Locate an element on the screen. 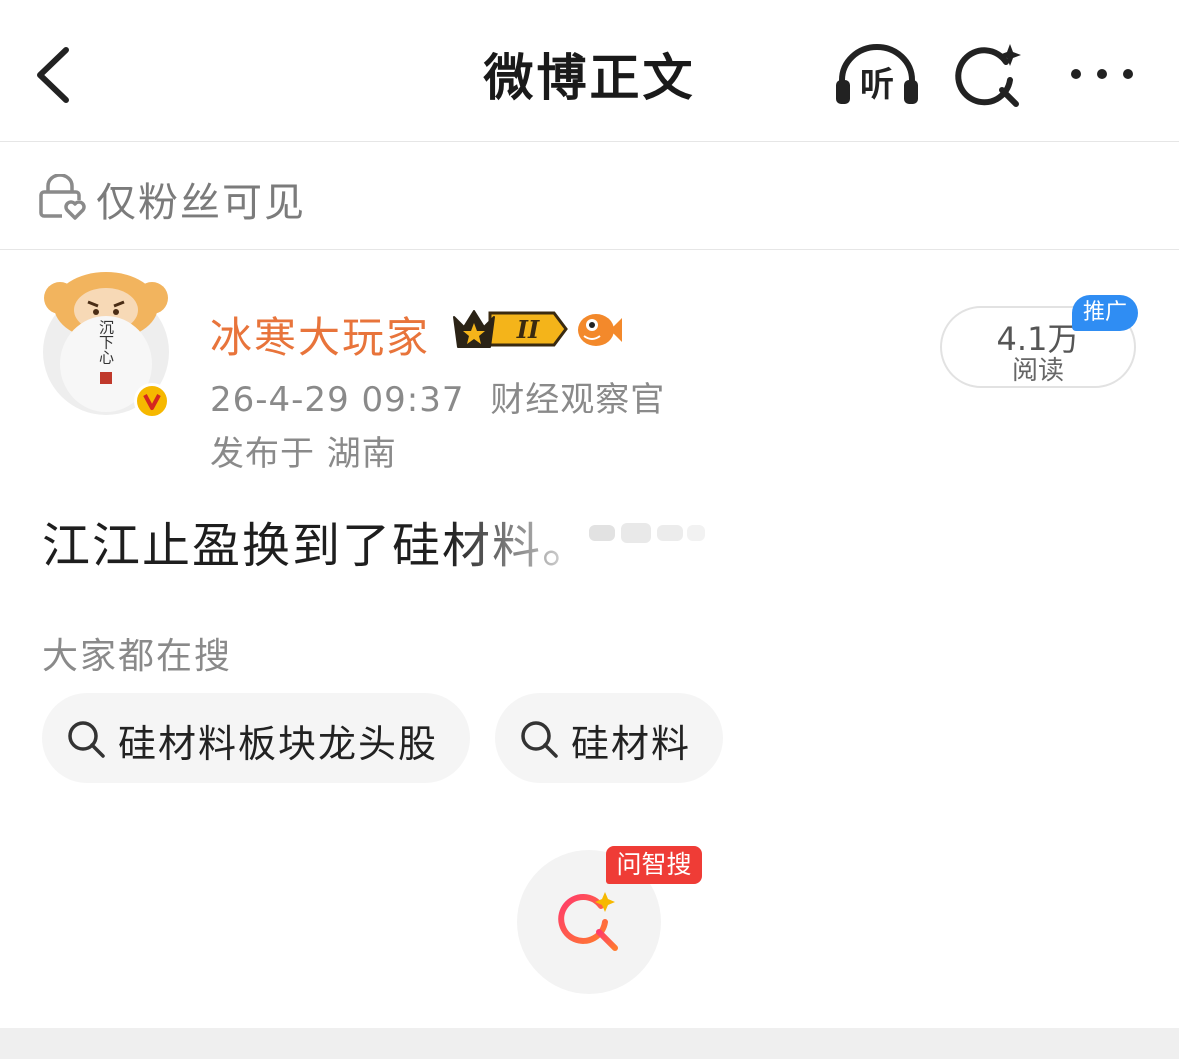  visibility-label: 仅粉丝可见 is located at coordinates (201, 203).